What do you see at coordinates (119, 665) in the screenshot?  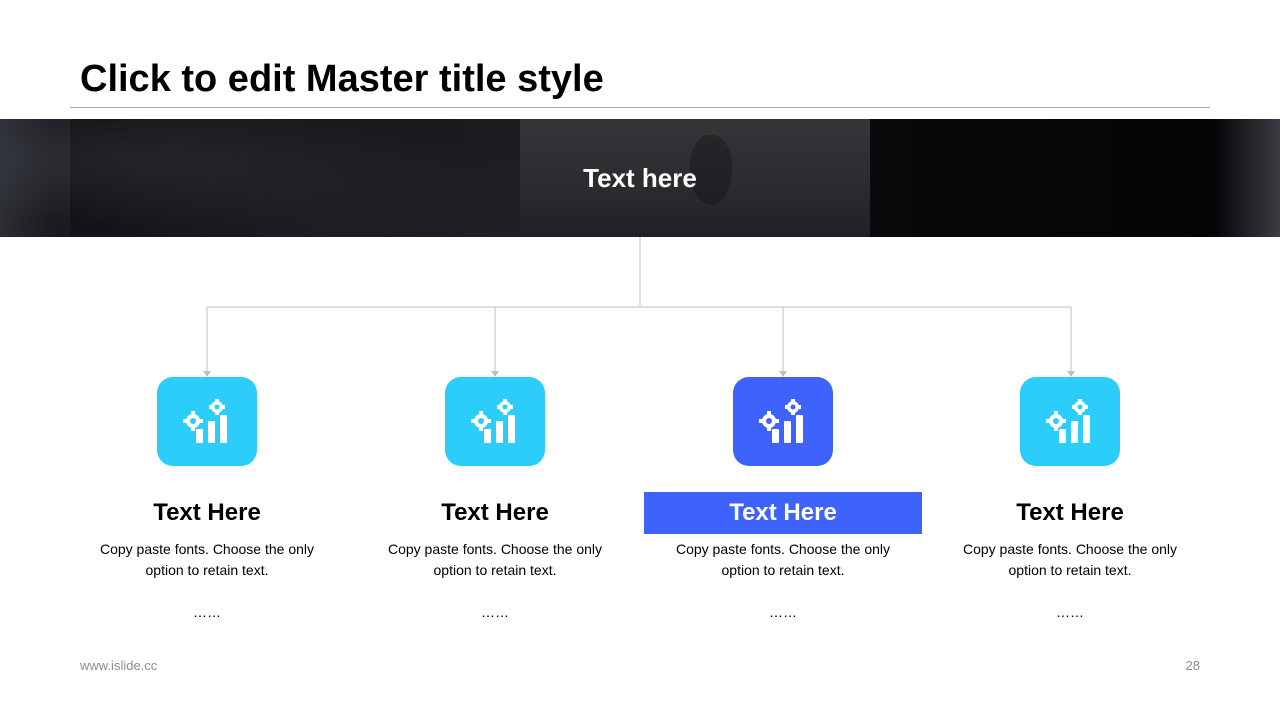 I see `footer-url: www.islide.cc` at bounding box center [119, 665].